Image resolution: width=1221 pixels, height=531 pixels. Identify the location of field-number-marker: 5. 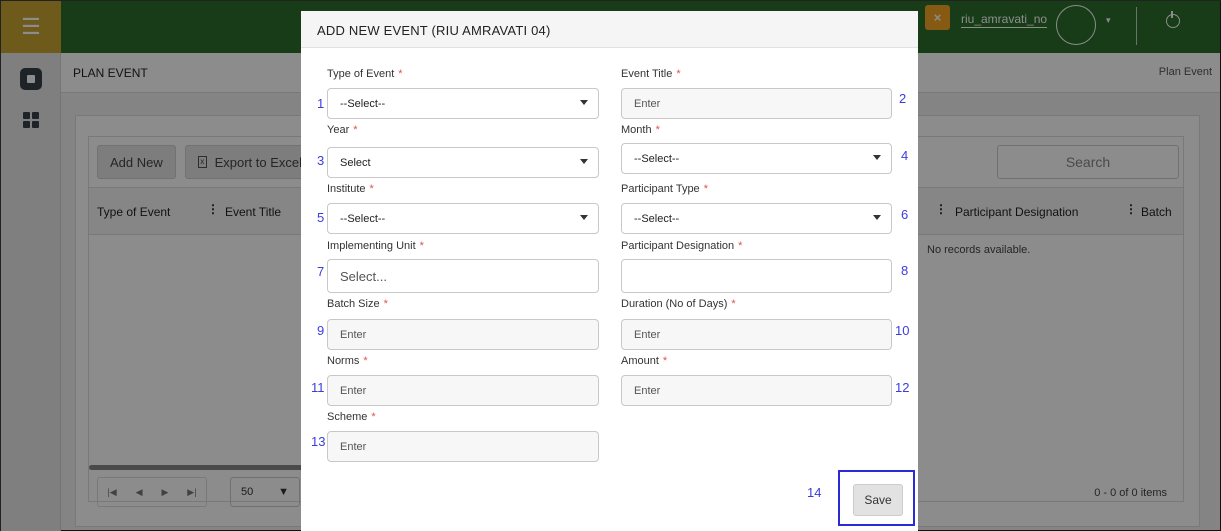
(321, 217).